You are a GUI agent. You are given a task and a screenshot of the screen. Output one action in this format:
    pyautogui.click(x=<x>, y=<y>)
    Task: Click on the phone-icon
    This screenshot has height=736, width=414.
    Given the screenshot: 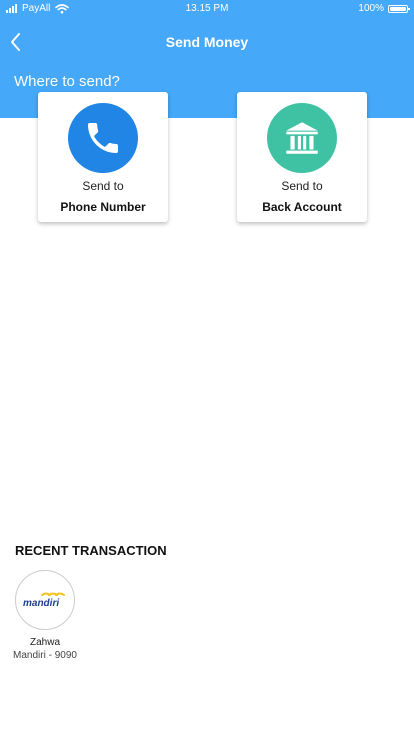 What is the action you would take?
    pyautogui.click(x=103, y=138)
    